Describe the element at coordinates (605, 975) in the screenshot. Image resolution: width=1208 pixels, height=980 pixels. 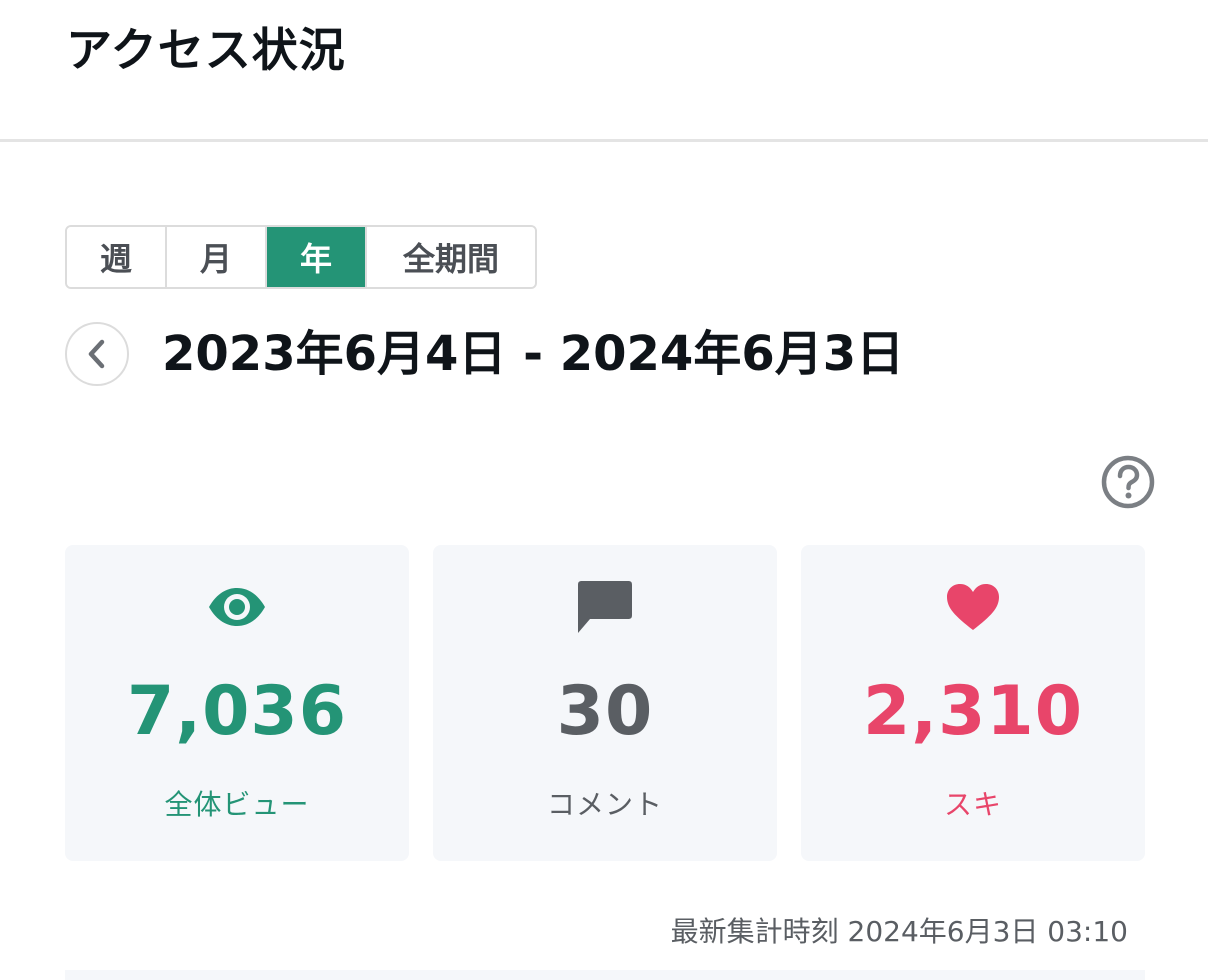
I see `chart-panel-top` at that location.